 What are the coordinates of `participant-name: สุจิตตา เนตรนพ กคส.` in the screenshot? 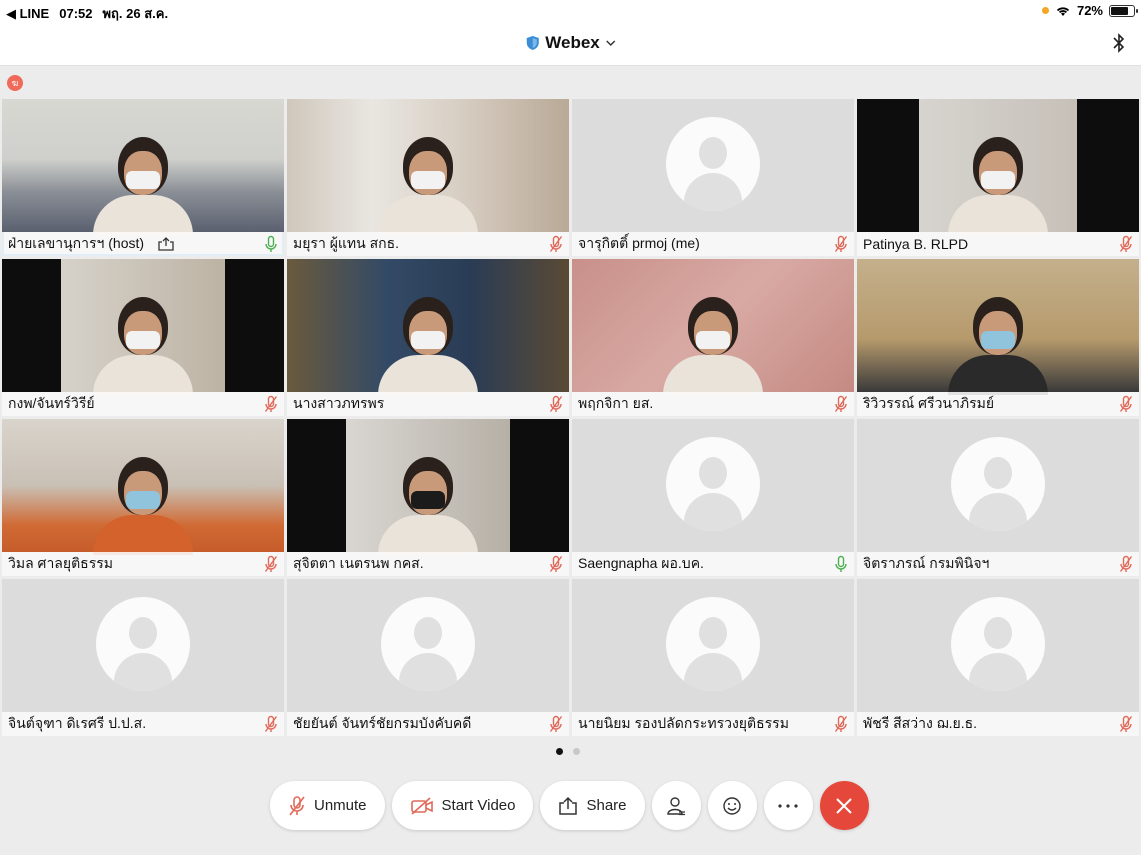 It's located at (358, 563).